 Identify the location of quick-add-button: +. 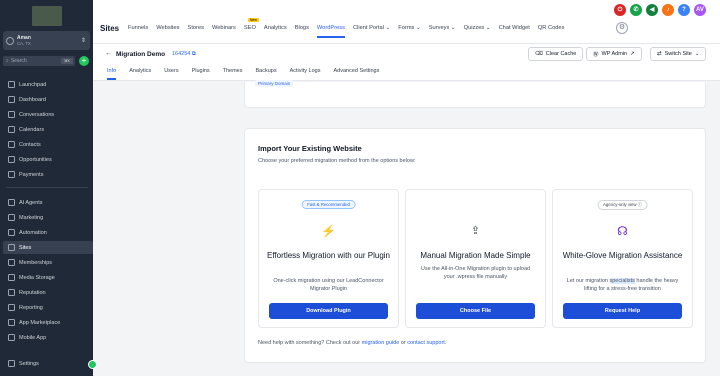
(84, 61).